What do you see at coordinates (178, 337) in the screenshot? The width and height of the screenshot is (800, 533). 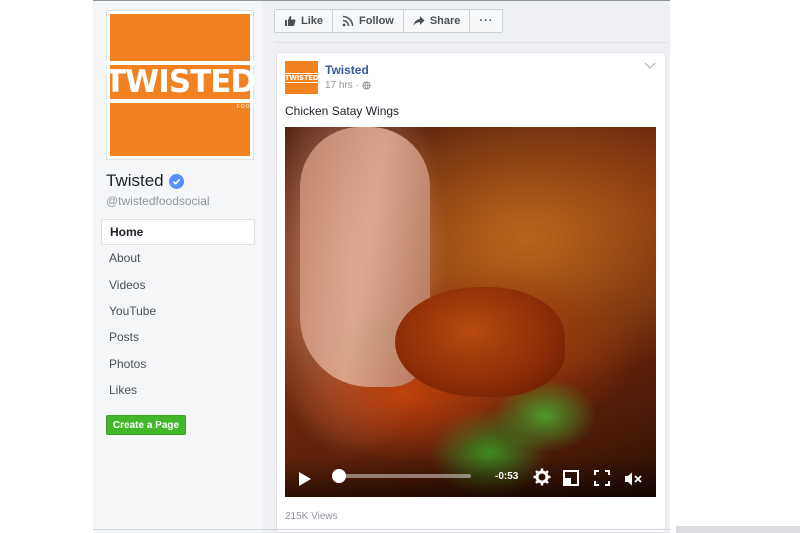 I see `nav-item-posts: Posts` at bounding box center [178, 337].